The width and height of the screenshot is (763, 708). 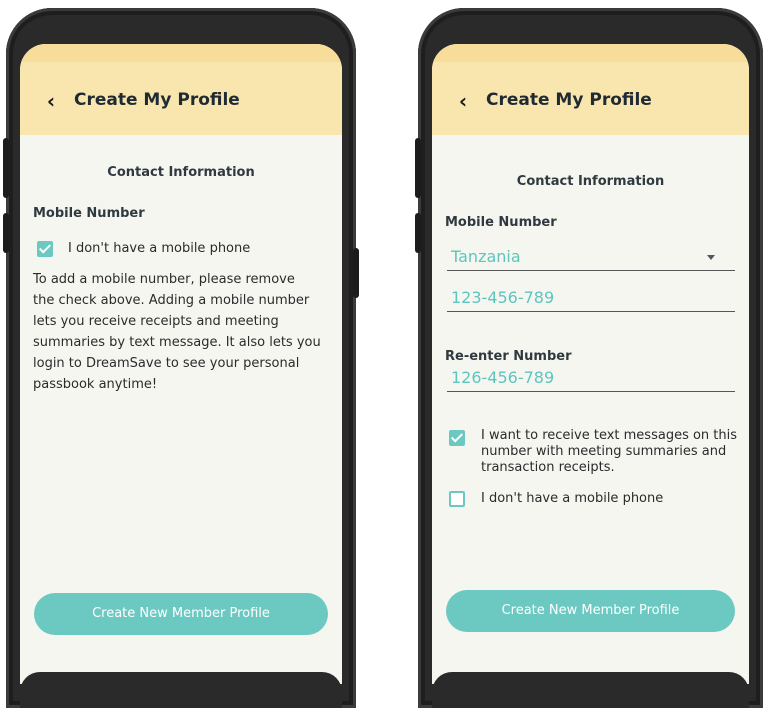 I want to click on mobile-number-input: 123-456-789, so click(x=591, y=299).